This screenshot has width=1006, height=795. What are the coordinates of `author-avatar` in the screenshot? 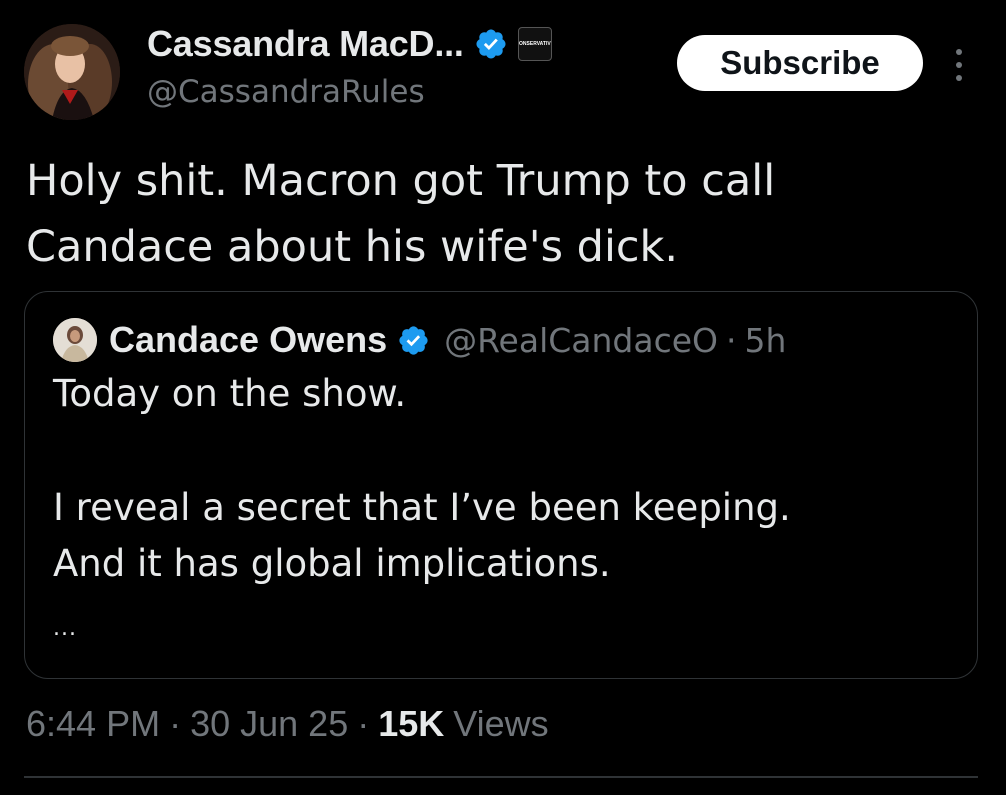 It's located at (72, 72).